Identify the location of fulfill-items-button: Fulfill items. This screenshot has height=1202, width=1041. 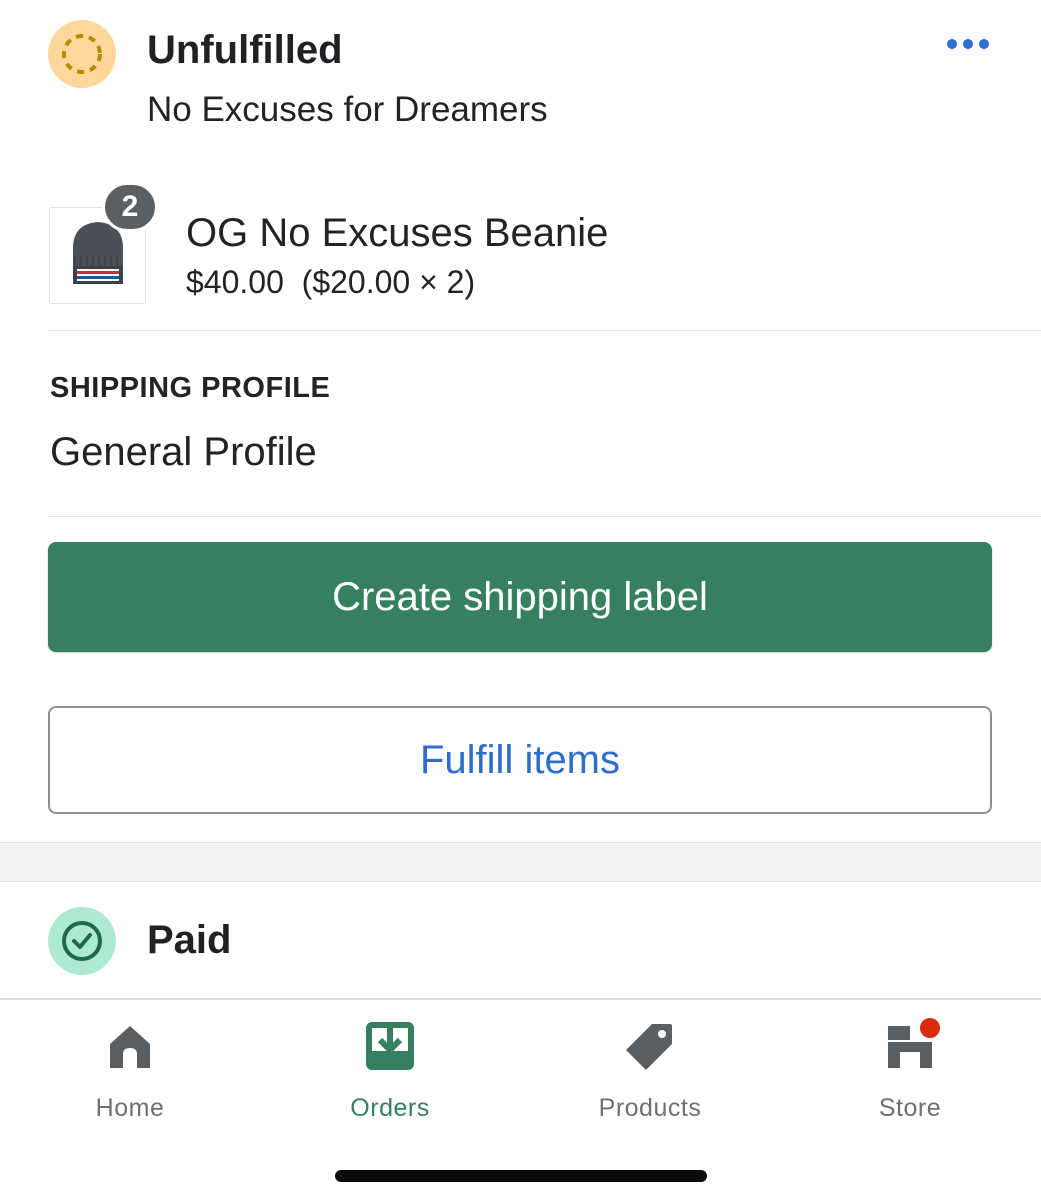
(520, 760).